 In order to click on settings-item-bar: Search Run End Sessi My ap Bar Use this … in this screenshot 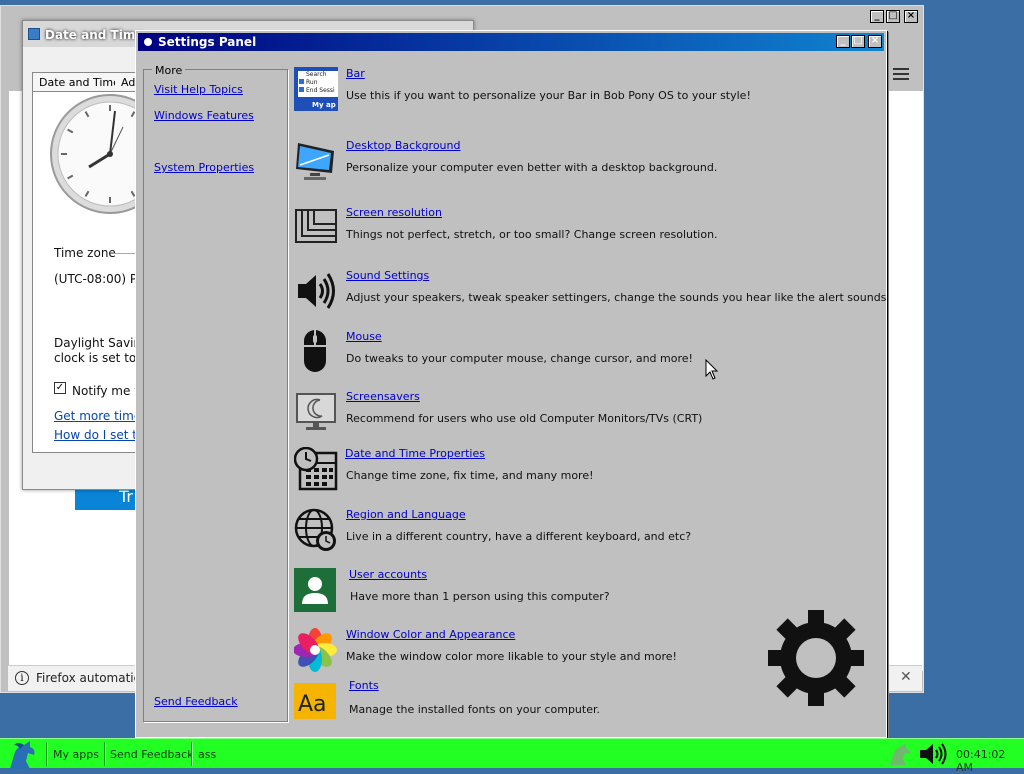, I will do `click(584, 92)`.